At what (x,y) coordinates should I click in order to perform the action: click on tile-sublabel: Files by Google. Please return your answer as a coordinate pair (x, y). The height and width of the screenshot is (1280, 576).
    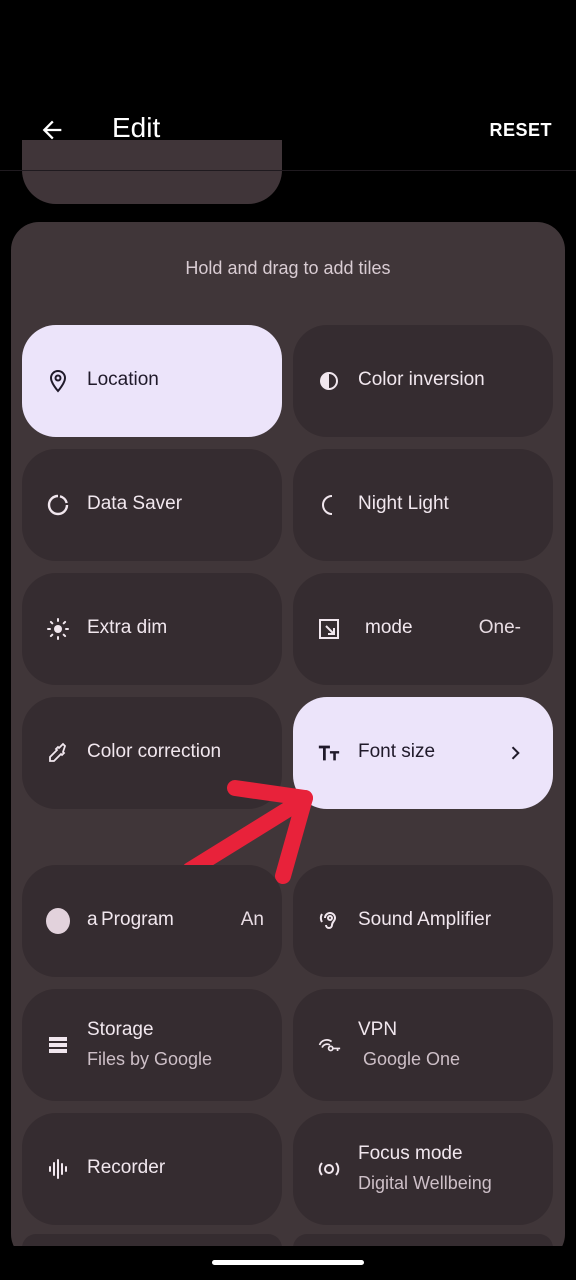
    Looking at the image, I should click on (150, 1059).